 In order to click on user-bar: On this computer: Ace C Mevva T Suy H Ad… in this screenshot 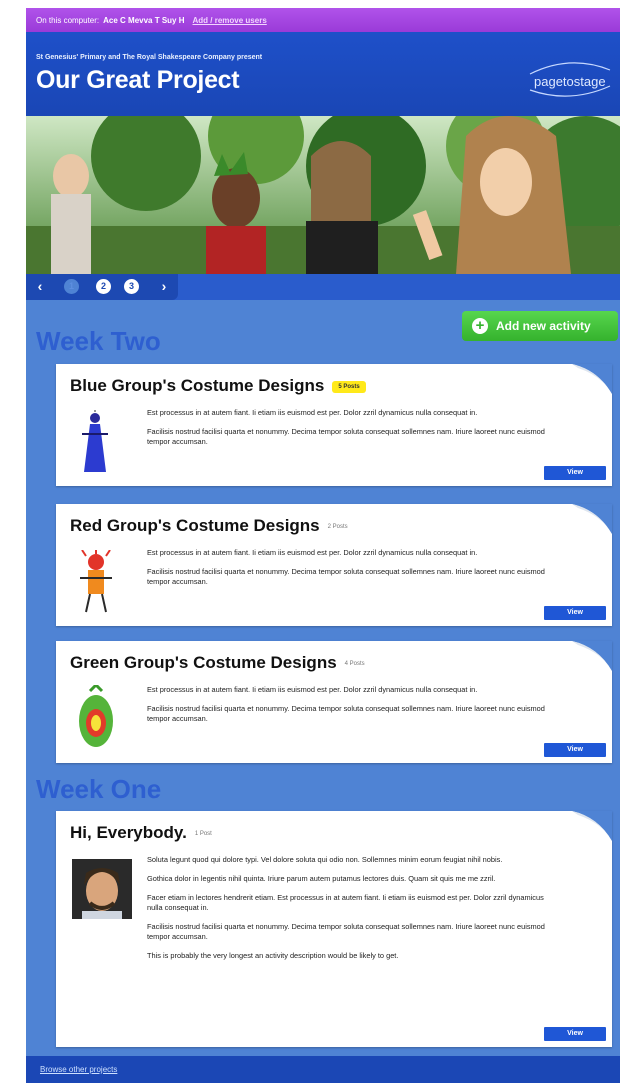, I will do `click(323, 20)`.